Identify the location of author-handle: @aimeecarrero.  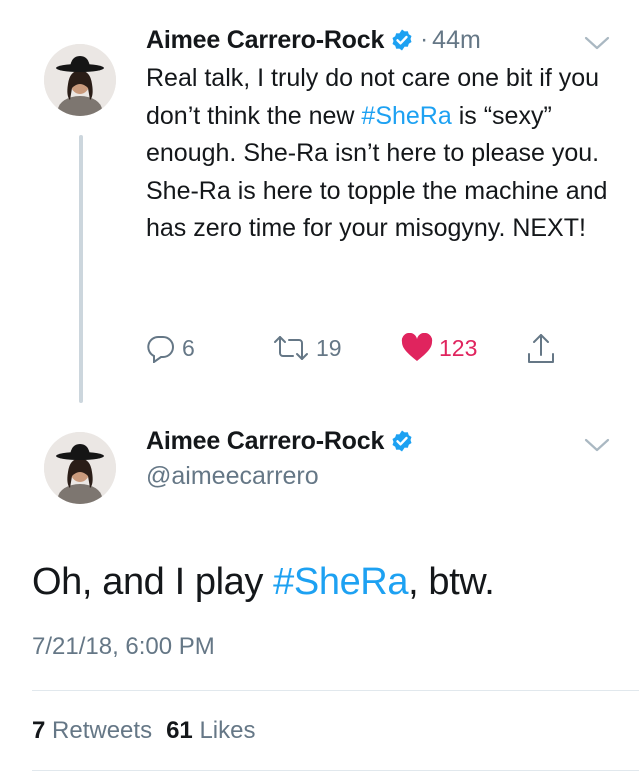
(232, 476).